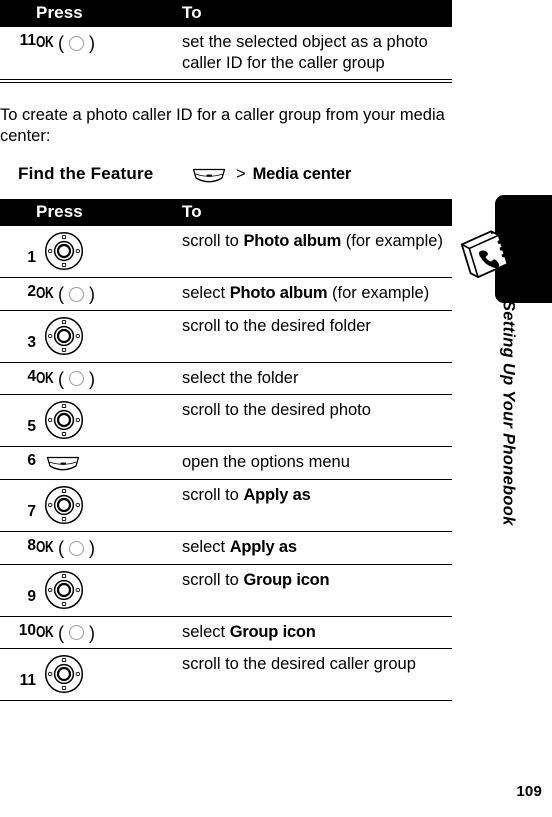 The image size is (552, 817). I want to click on phonebook-icon, so click(484, 254).